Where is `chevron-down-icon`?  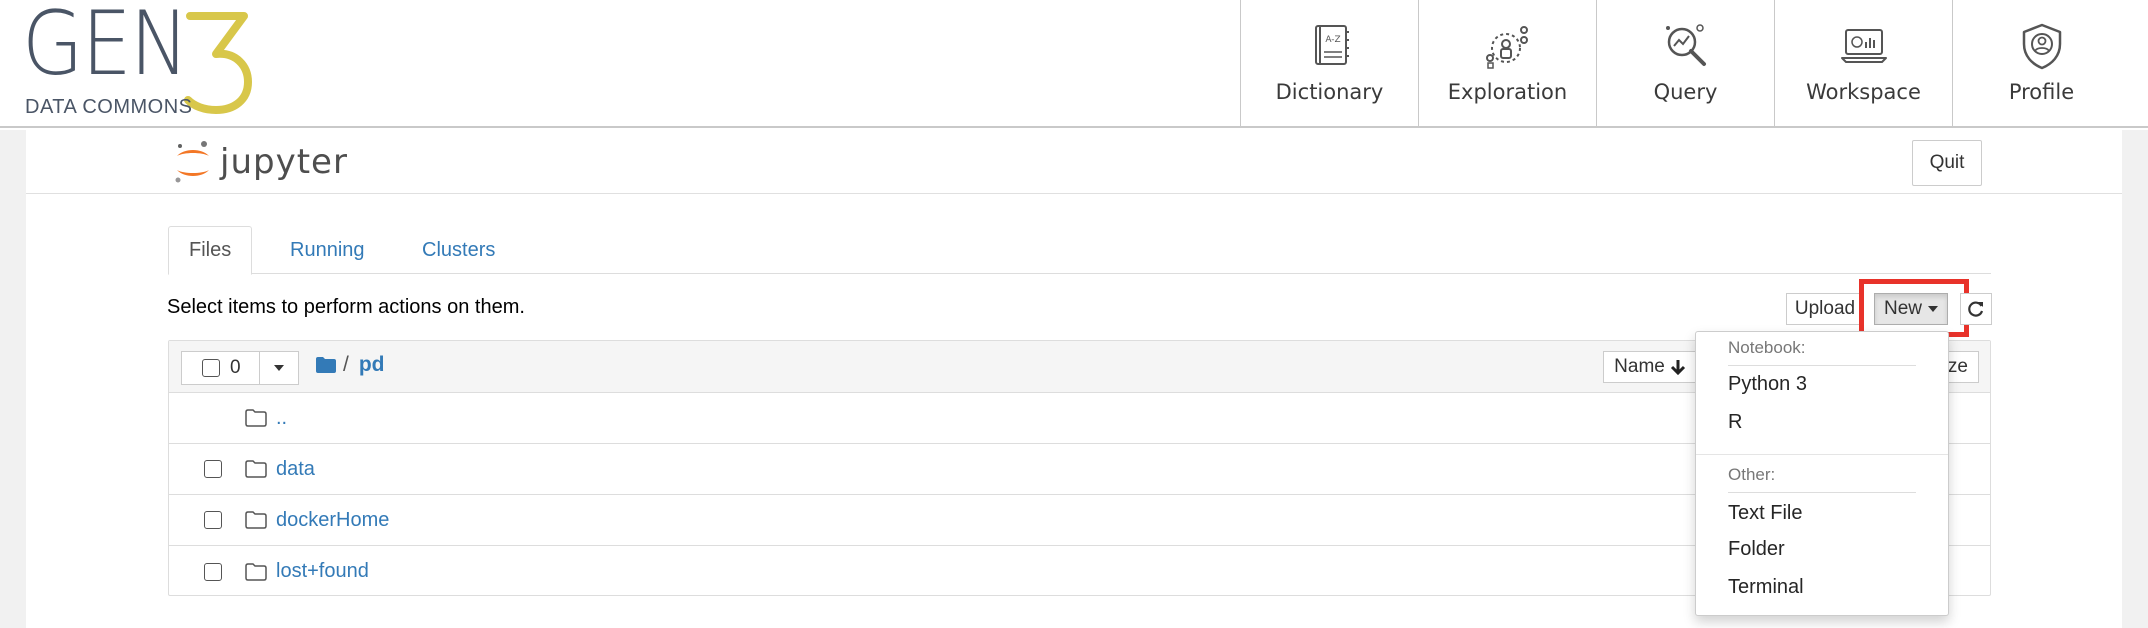 chevron-down-icon is located at coordinates (279, 368).